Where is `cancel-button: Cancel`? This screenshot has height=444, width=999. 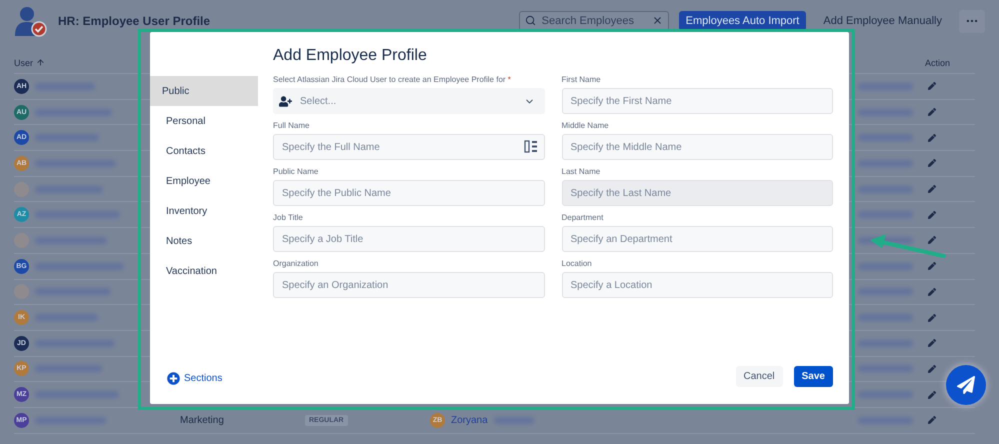
cancel-button: Cancel is located at coordinates (759, 376).